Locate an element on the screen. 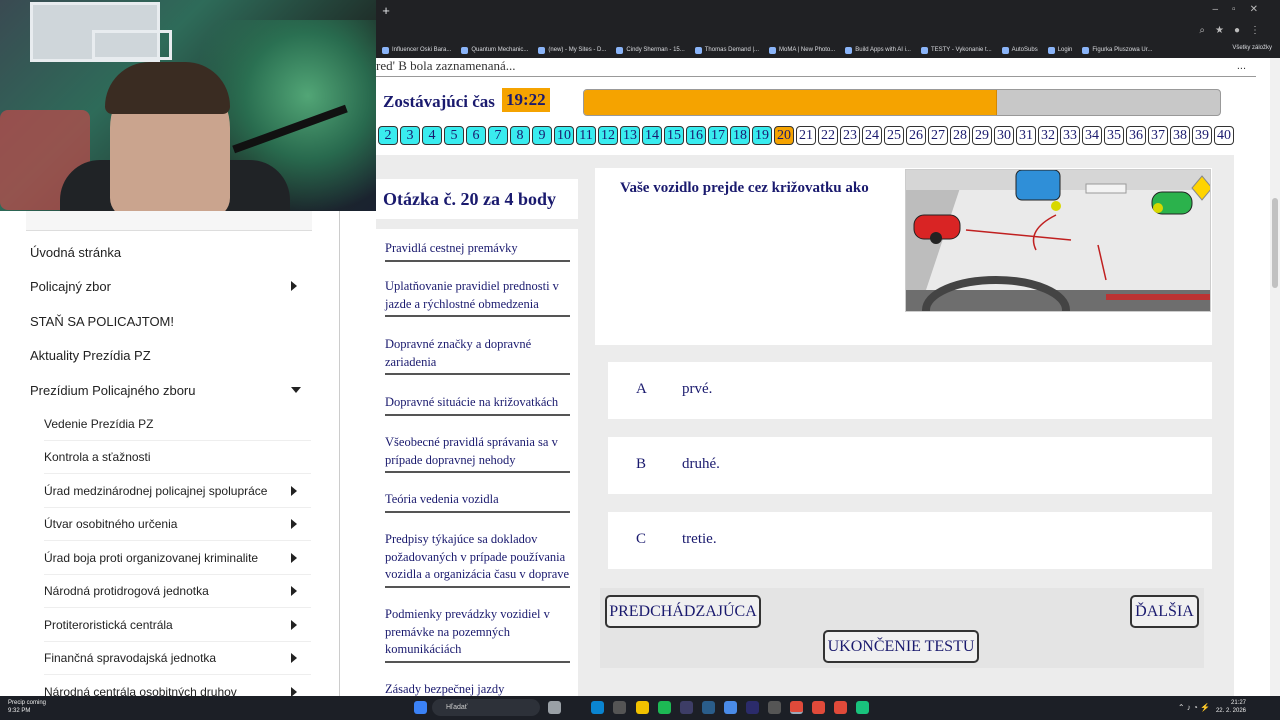 The width and height of the screenshot is (1280, 720). question-number-39: 39 is located at coordinates (1202, 135).